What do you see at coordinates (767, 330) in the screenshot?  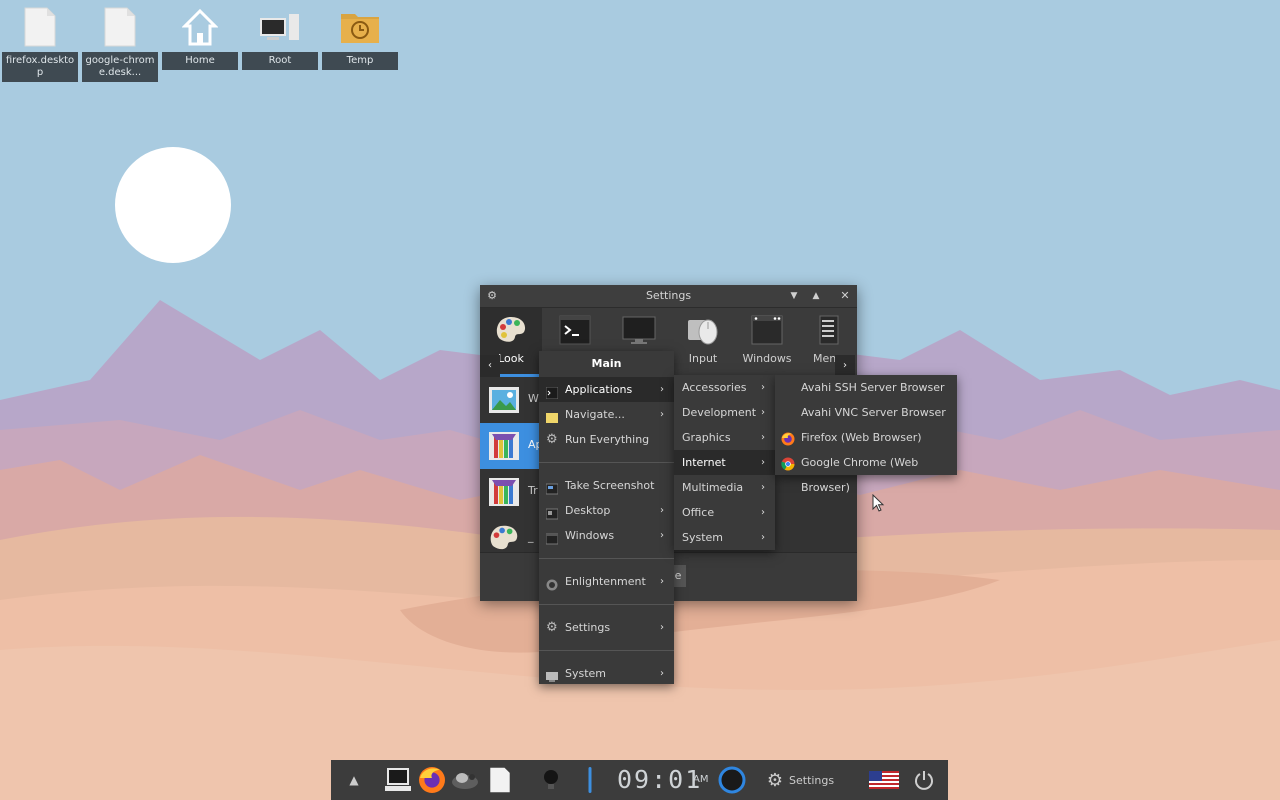 I see `window-icon` at bounding box center [767, 330].